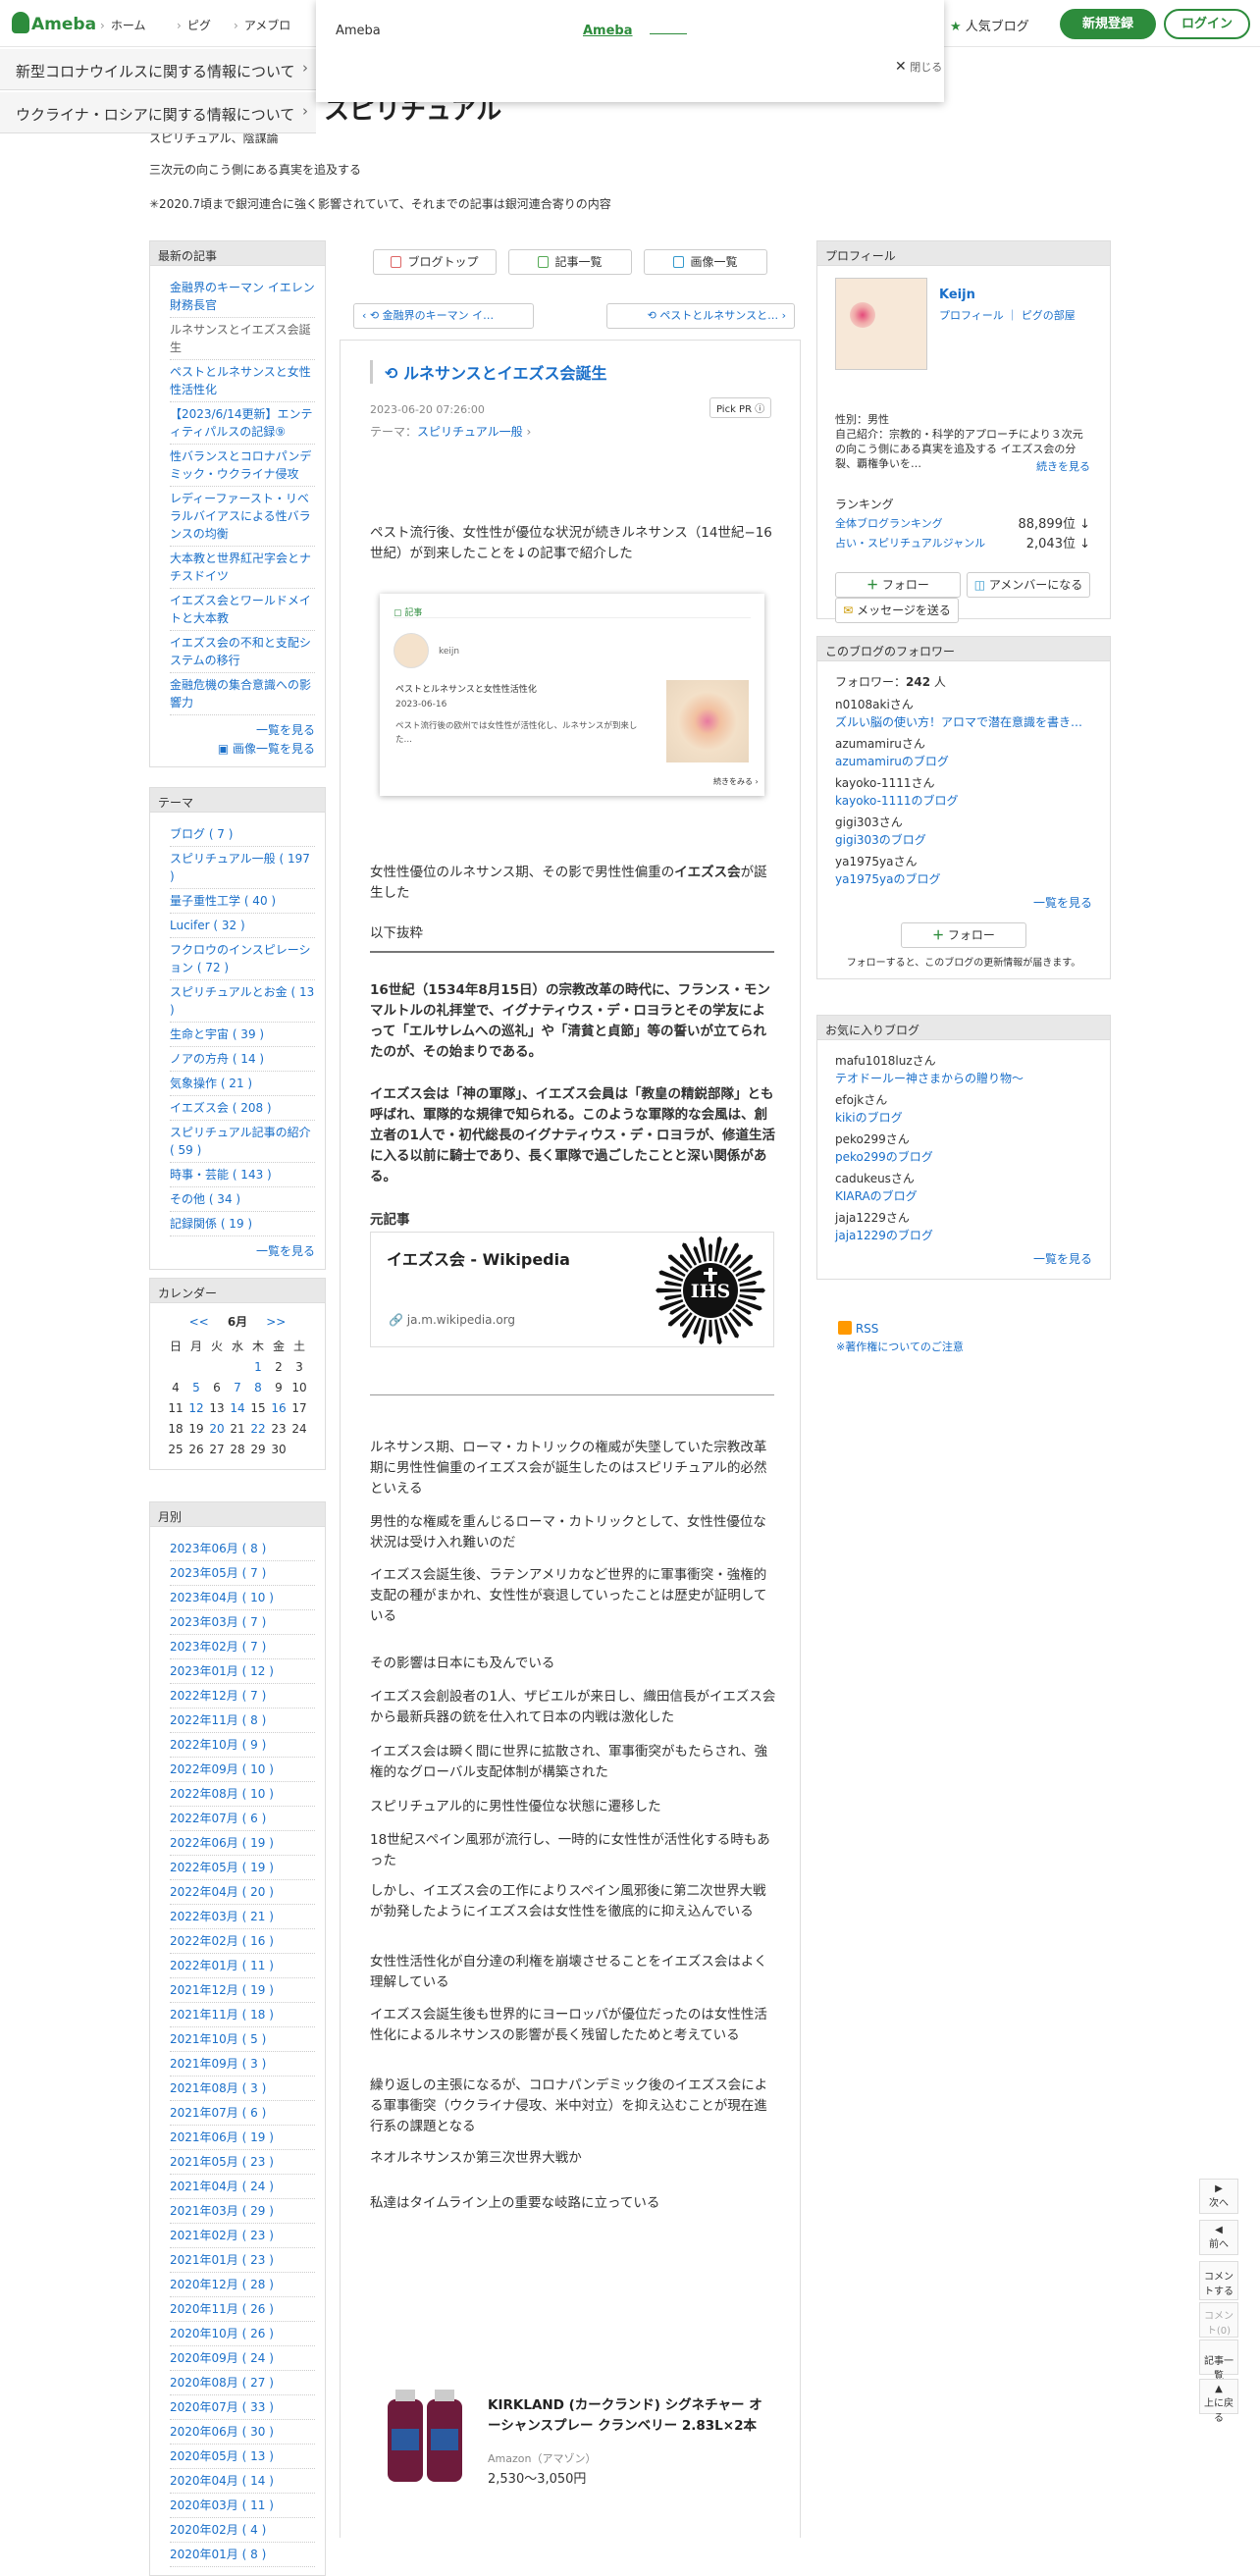  I want to click on article-theme-link: スピリチュアル一般, so click(470, 432).